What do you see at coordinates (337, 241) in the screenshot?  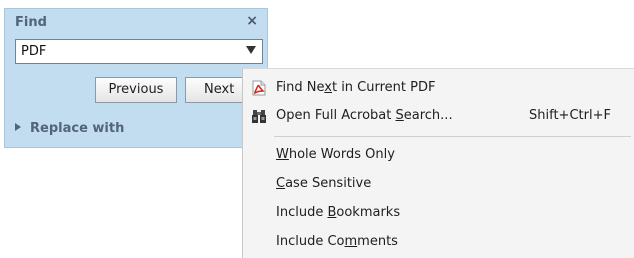 I see `menu-item-label: Include Comments` at bounding box center [337, 241].